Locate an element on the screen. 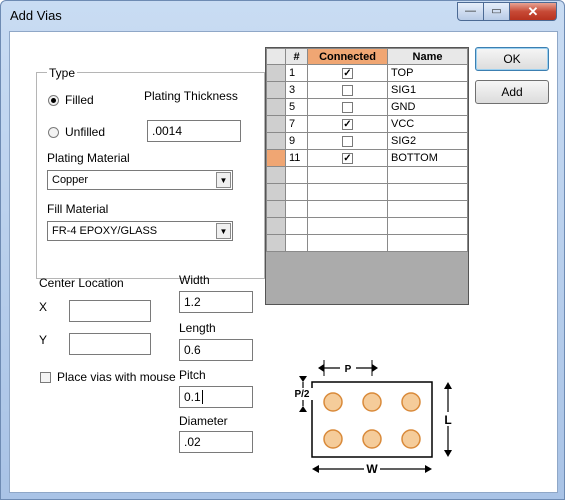  table-row: 11 ✓ BOTTOM is located at coordinates (367, 158).